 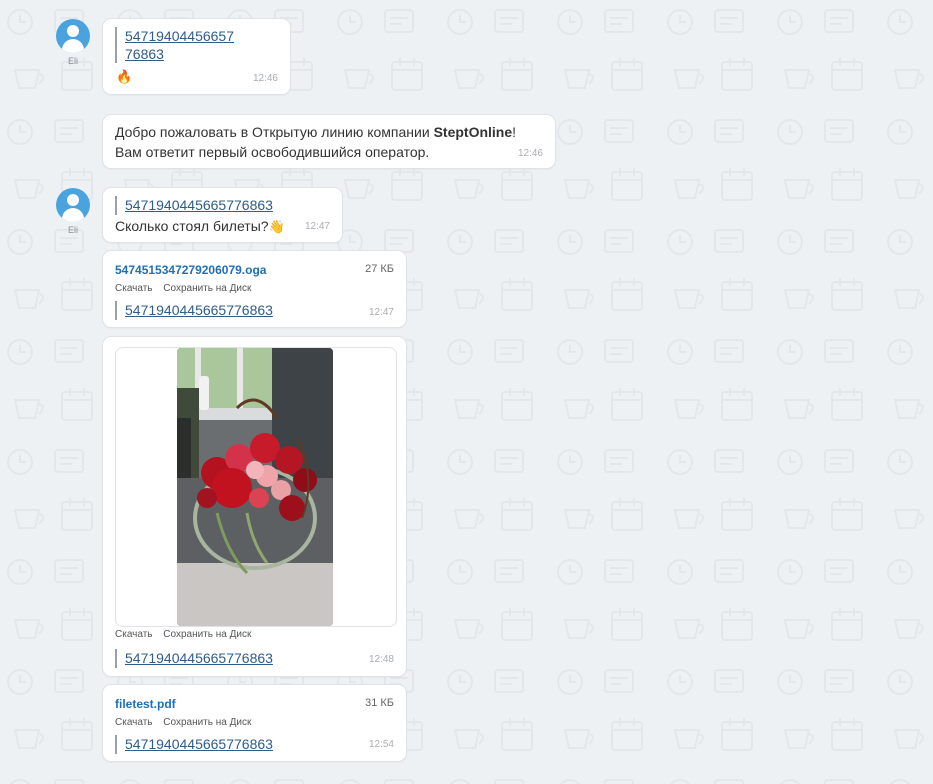 I want to click on quote-block: 54719404456657 76863, so click(x=174, y=45).